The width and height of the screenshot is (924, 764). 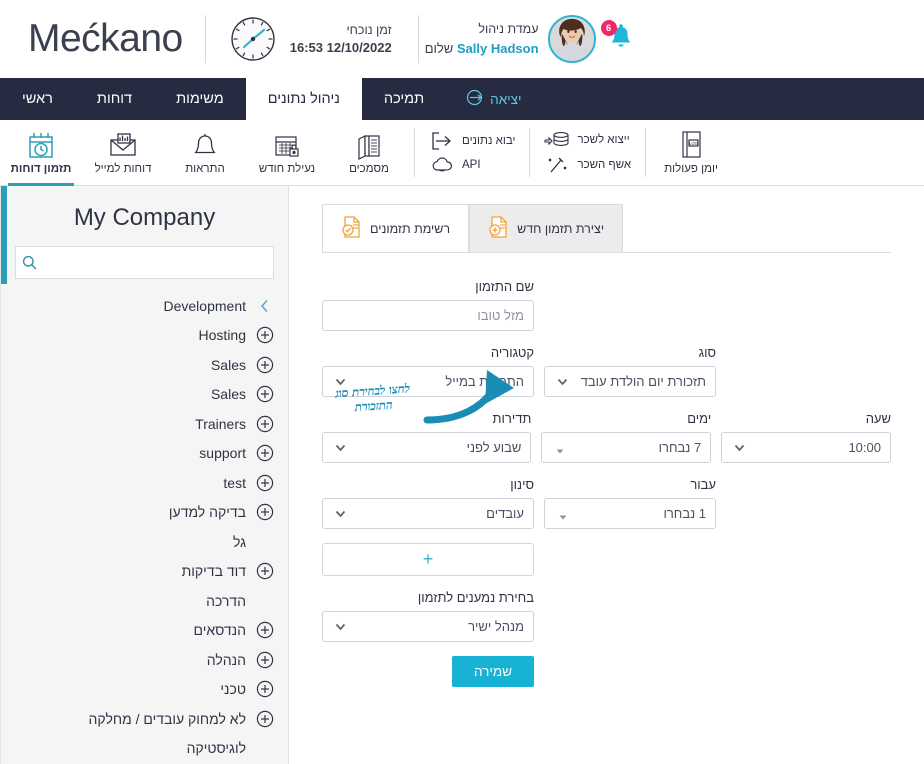 I want to click on tree-item: test, so click(x=144, y=483).